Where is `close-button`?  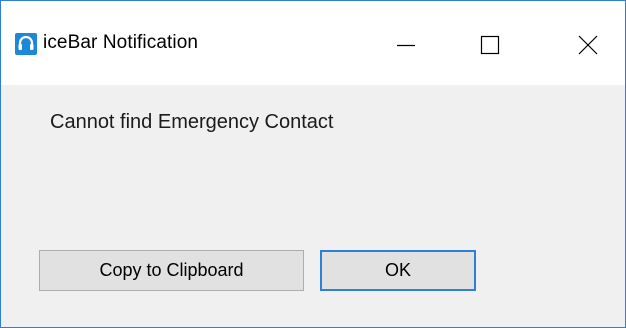
close-button is located at coordinates (588, 45).